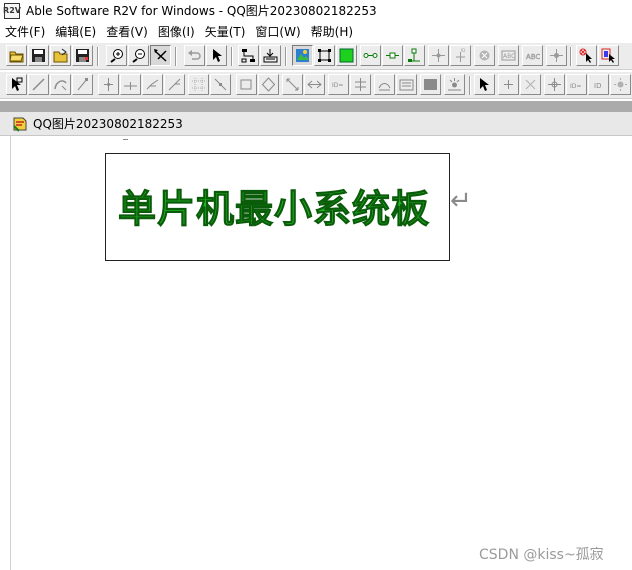 This screenshot has width=632, height=570. Describe the element at coordinates (60, 84) in the screenshot. I see `curve-button` at that location.